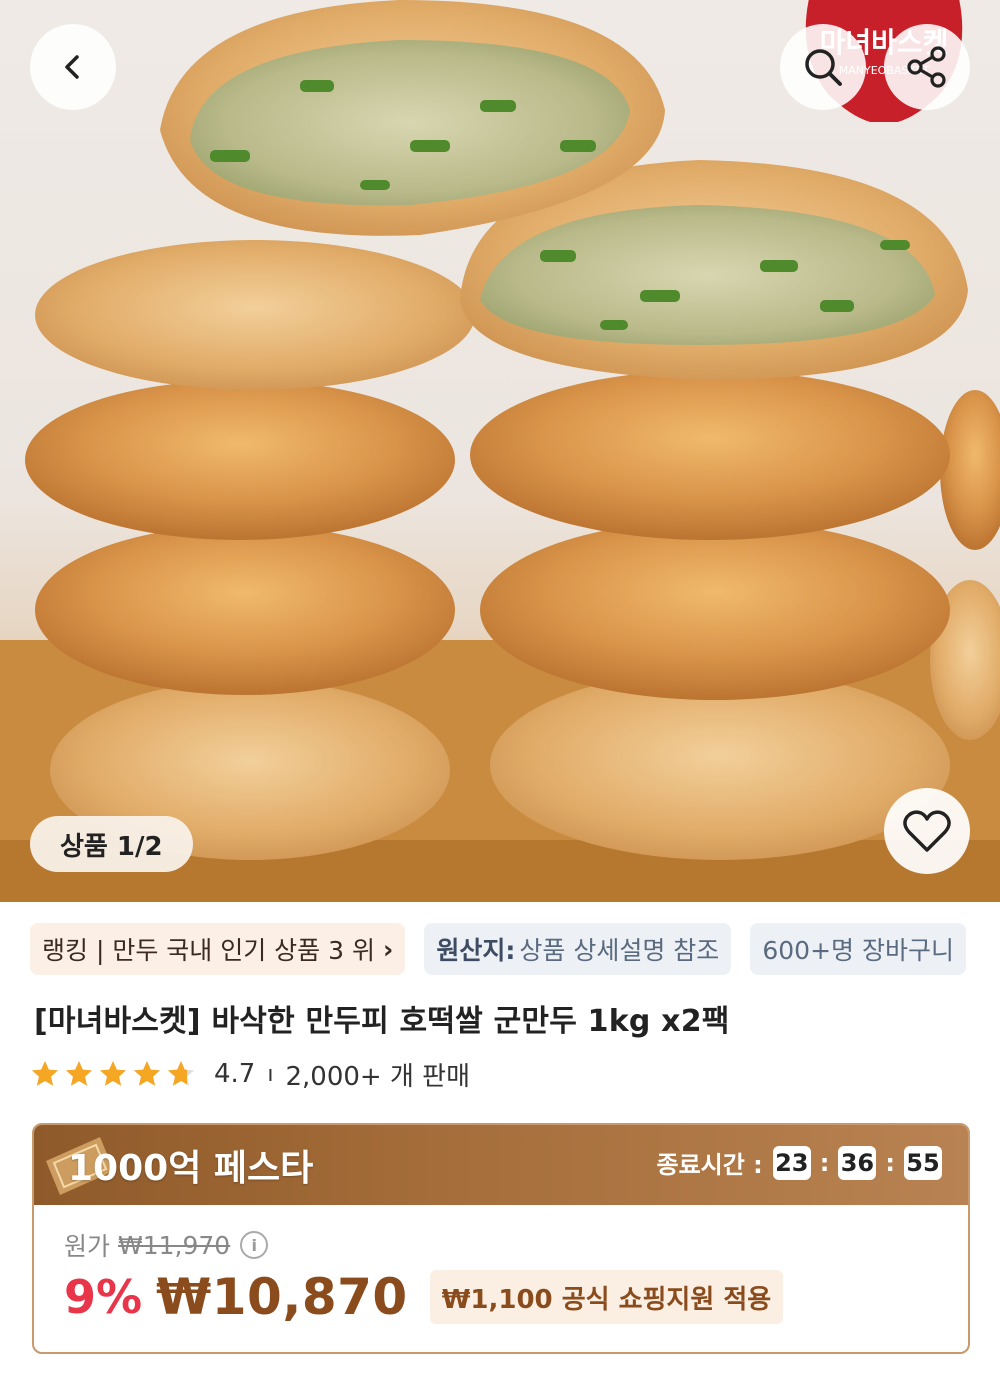  What do you see at coordinates (174, 1245) in the screenshot?
I see `original-price: ₩11,970` at bounding box center [174, 1245].